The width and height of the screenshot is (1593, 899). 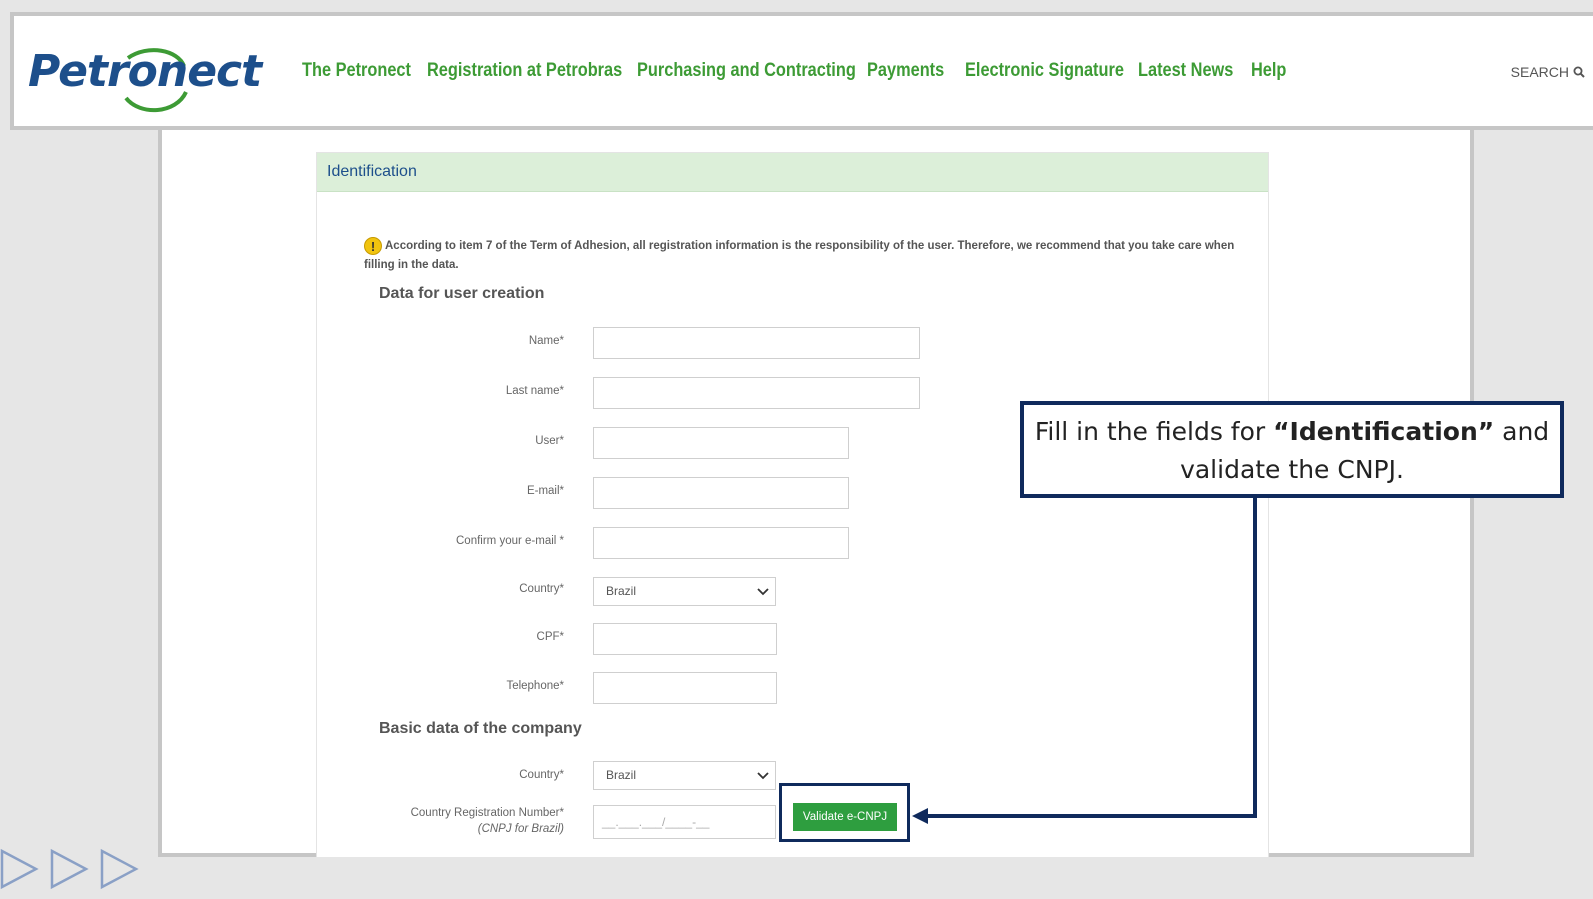 What do you see at coordinates (905, 71) in the screenshot?
I see `nav-item-payments: Payments` at bounding box center [905, 71].